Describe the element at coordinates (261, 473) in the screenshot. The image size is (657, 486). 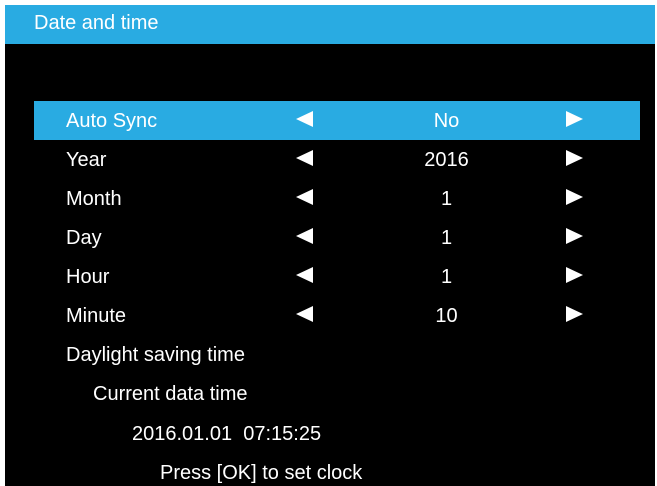
I see `set-clock-hint: Press [OK] to set clock` at that location.